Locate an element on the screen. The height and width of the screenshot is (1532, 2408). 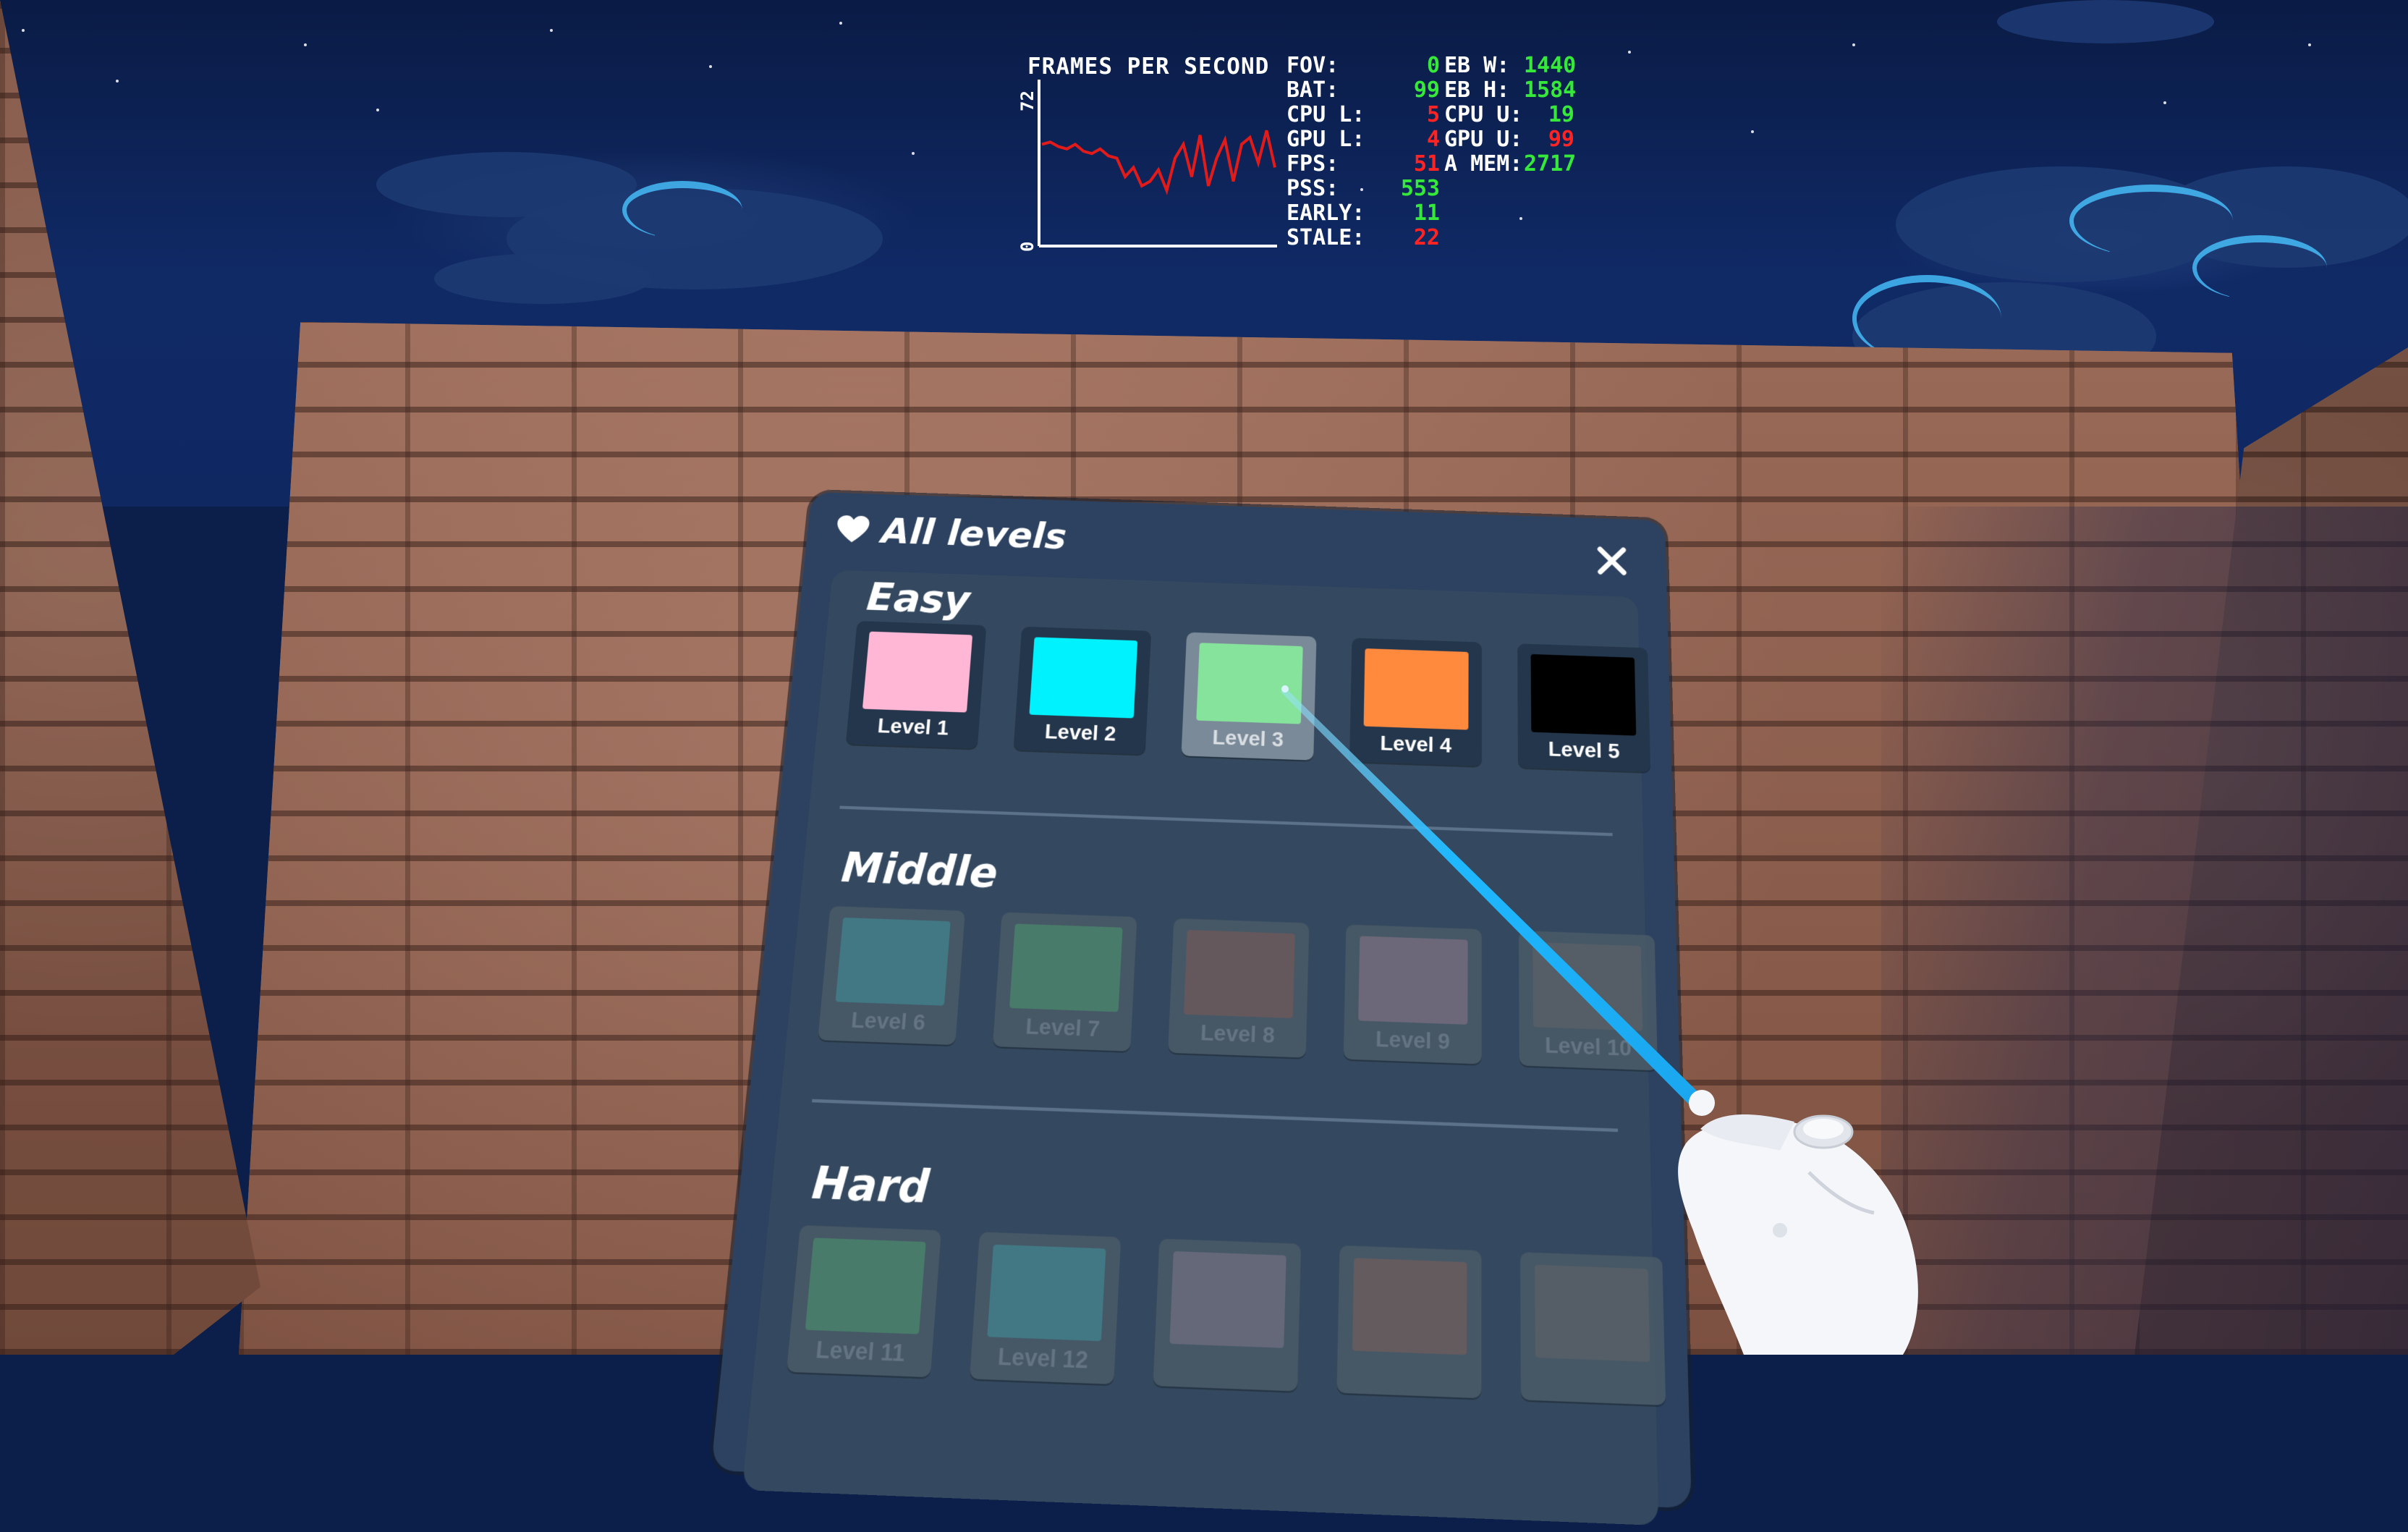
level-label: Level 5 is located at coordinates (1584, 750).